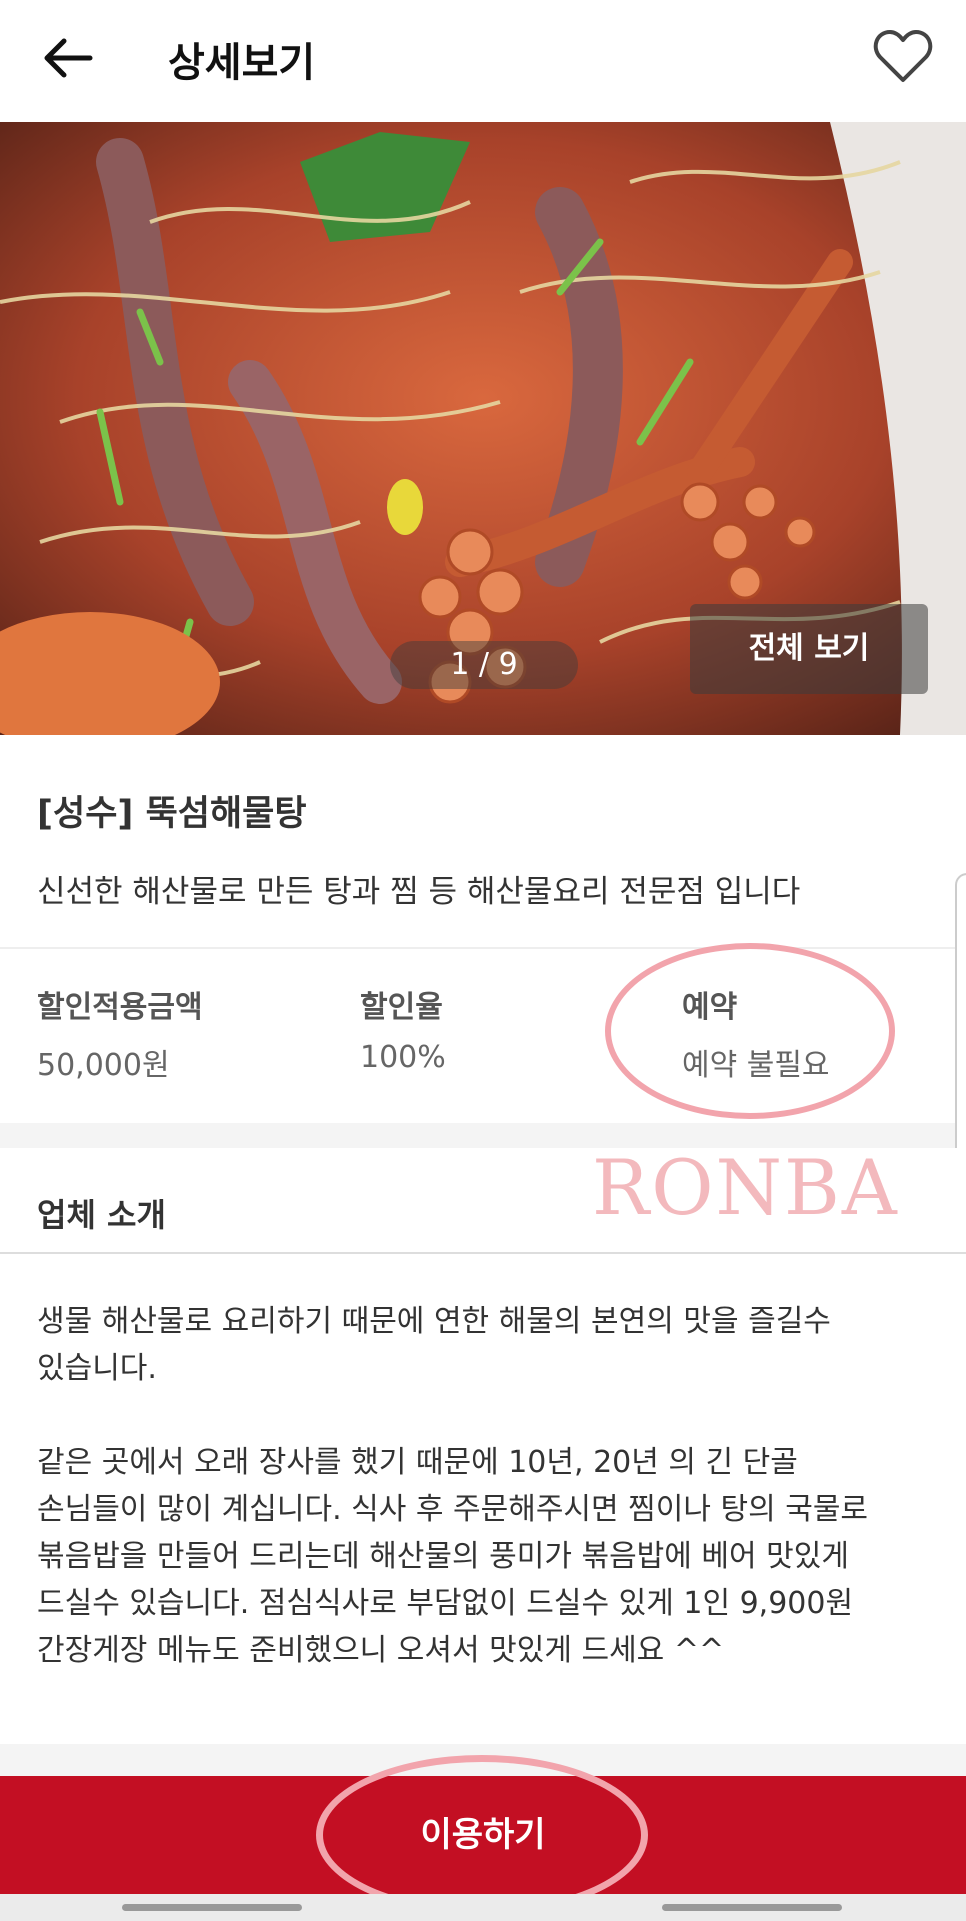 The height and width of the screenshot is (1921, 966). I want to click on stat-label: 할인적용금액, so click(120, 1007).